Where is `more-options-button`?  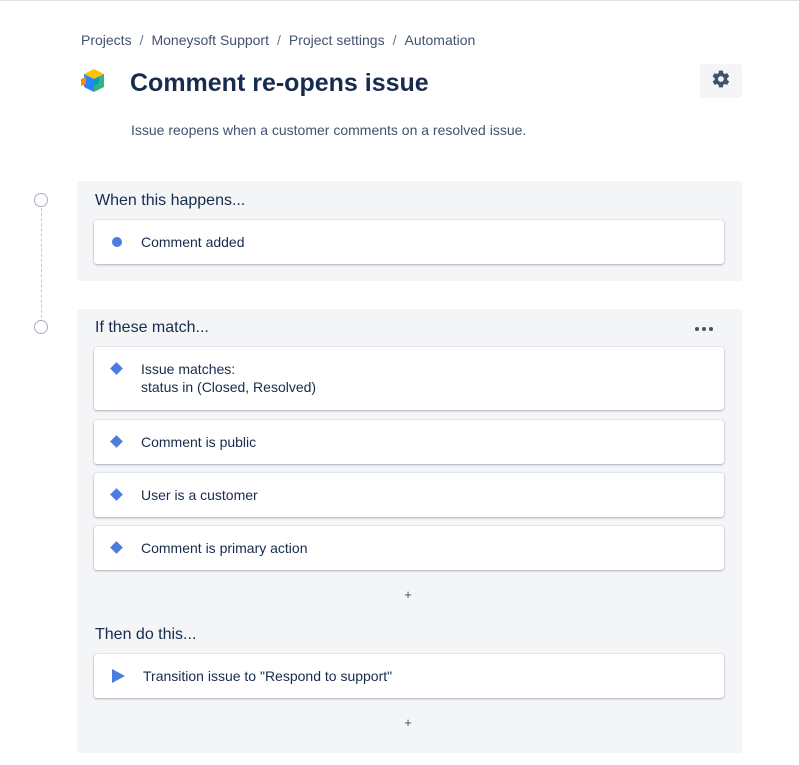
more-options-button is located at coordinates (704, 329).